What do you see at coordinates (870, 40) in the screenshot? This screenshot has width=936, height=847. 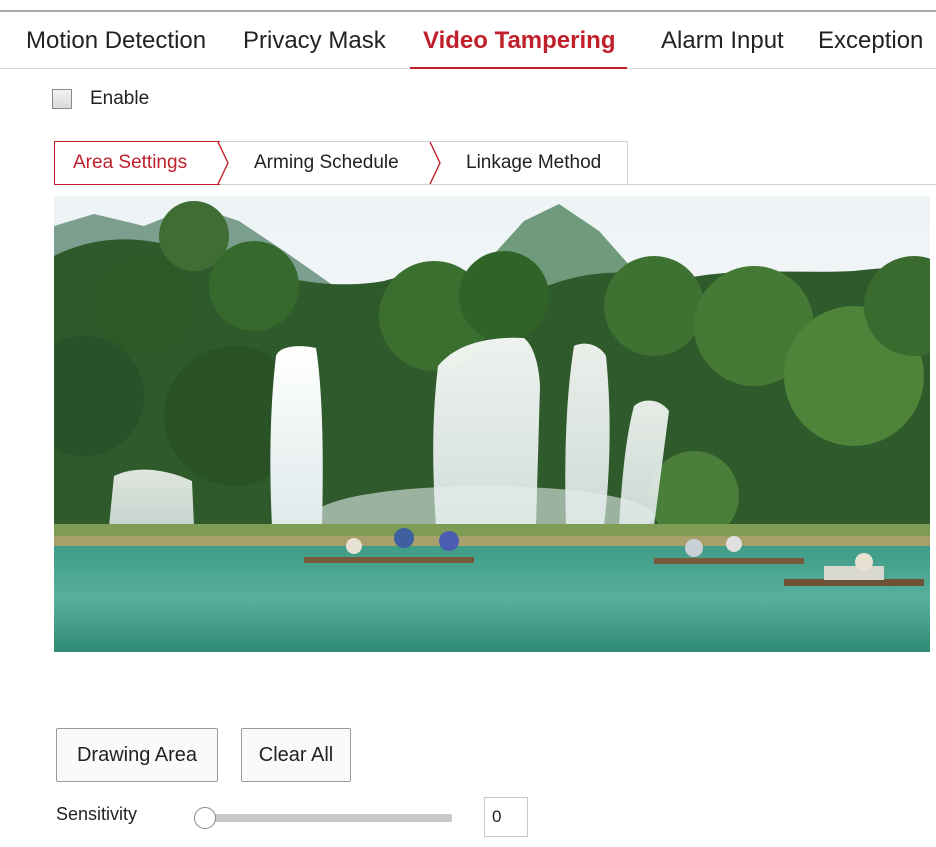 I see `tab-exception: Exception` at bounding box center [870, 40].